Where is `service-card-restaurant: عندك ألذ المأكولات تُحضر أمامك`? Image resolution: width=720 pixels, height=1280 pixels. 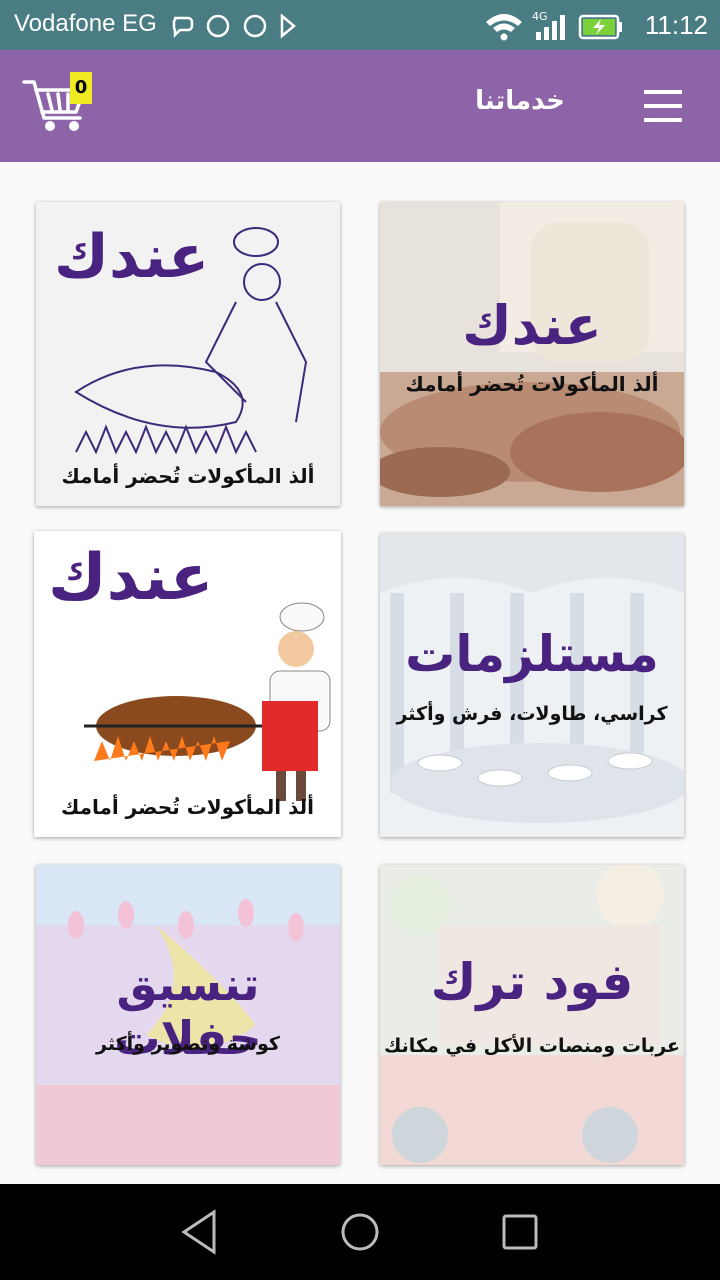
service-card-restaurant: عندك ألذ المأكولات تُحضر أمامك is located at coordinates (532, 354).